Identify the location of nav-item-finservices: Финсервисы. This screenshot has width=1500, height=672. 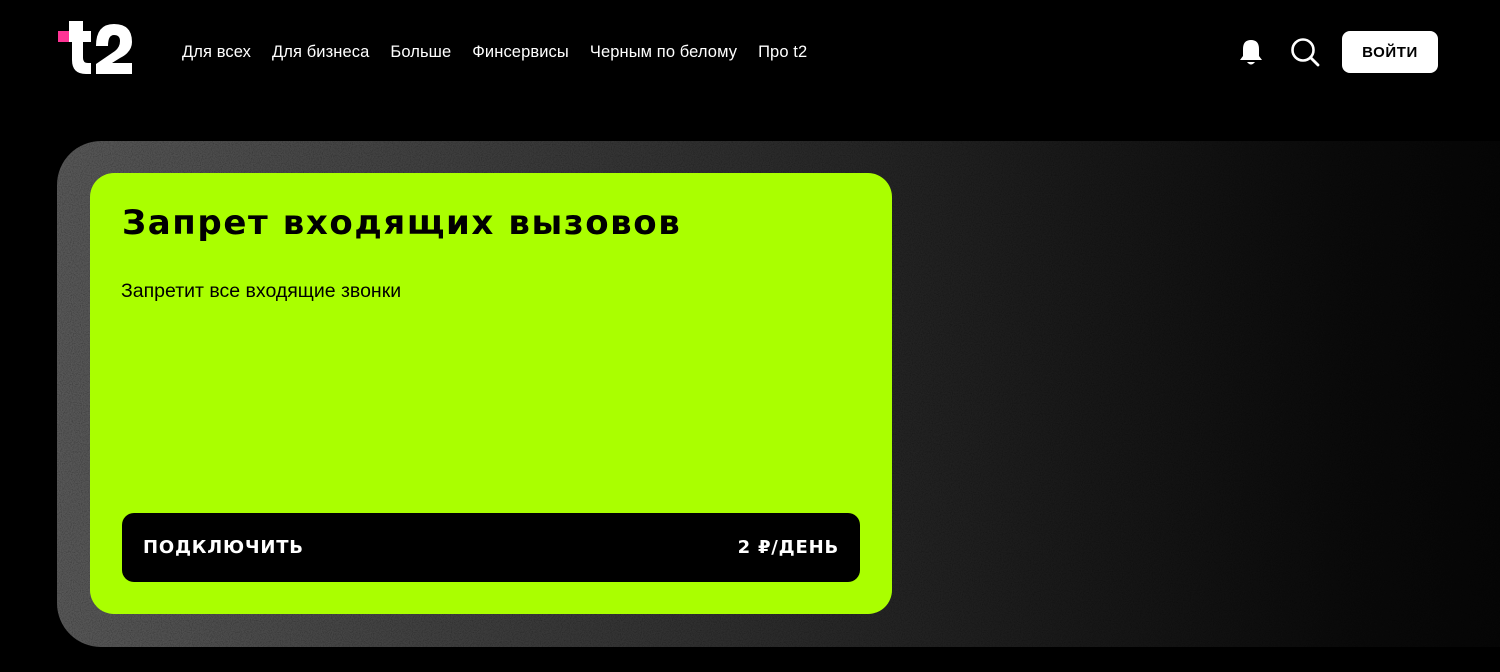
(520, 52).